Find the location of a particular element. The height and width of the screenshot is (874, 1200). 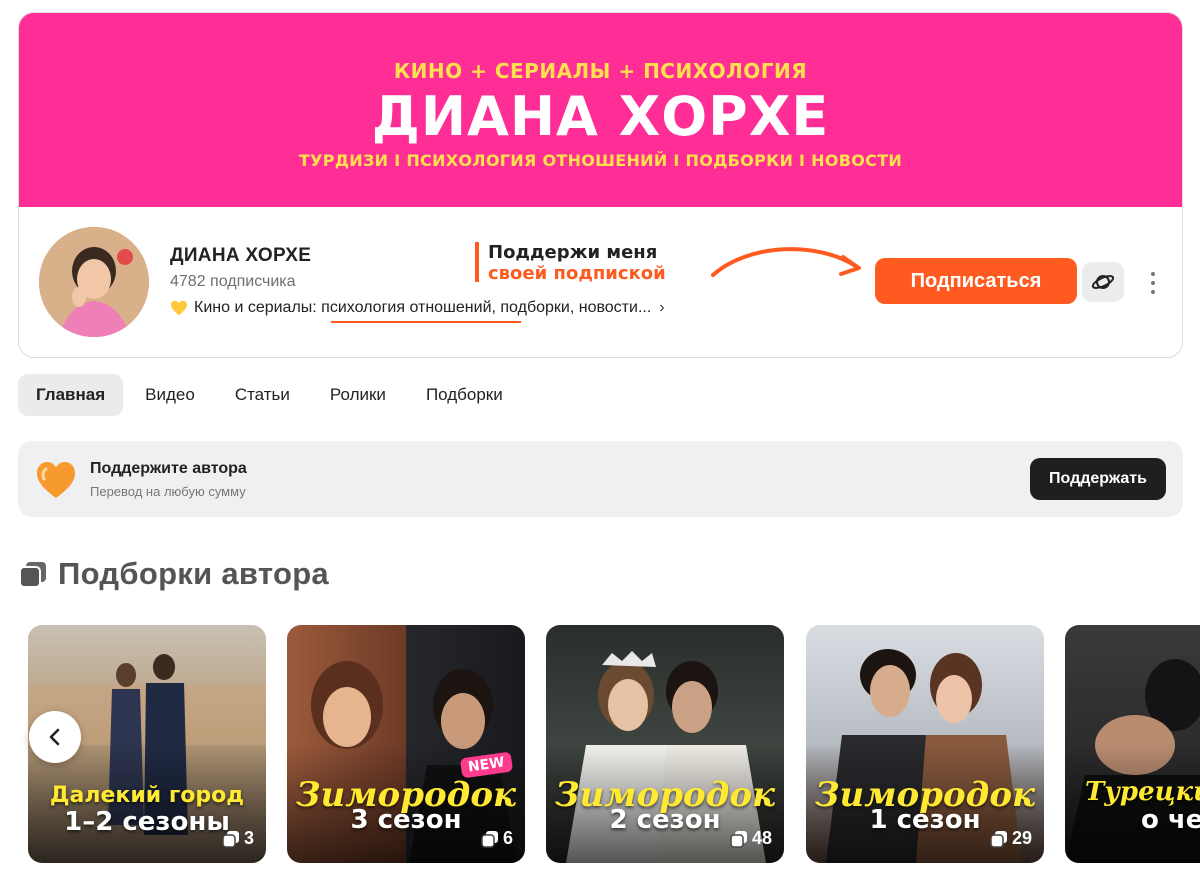

tab-shorts: Ролики is located at coordinates (358, 395).